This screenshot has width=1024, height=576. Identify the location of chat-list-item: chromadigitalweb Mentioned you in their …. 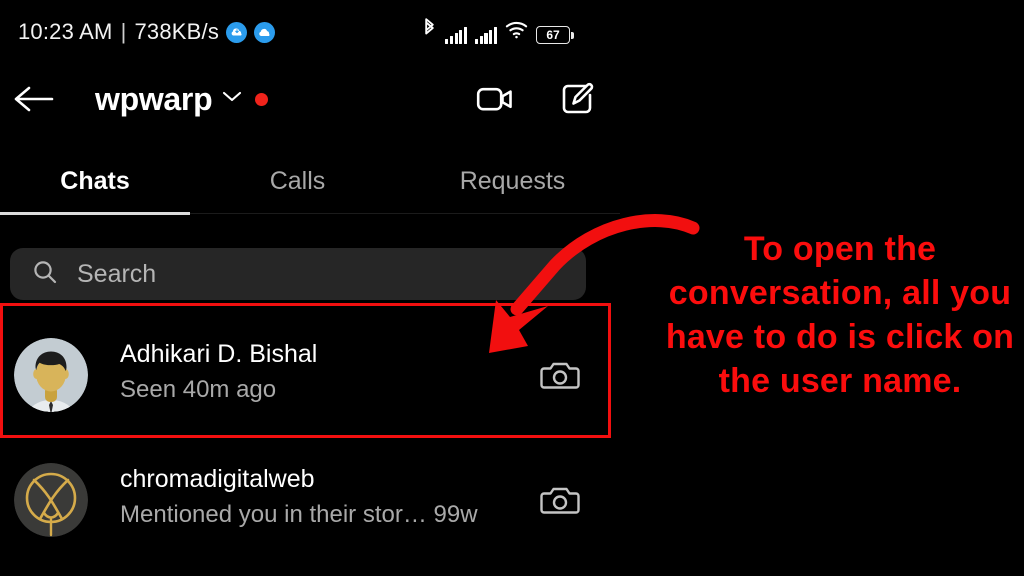
(310, 500).